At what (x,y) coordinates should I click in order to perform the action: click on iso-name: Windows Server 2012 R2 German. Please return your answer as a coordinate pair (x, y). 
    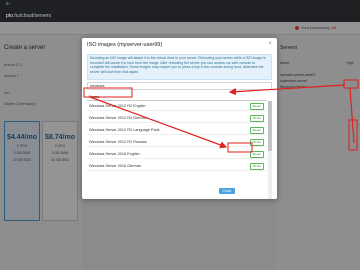
    Looking at the image, I should click on (118, 118).